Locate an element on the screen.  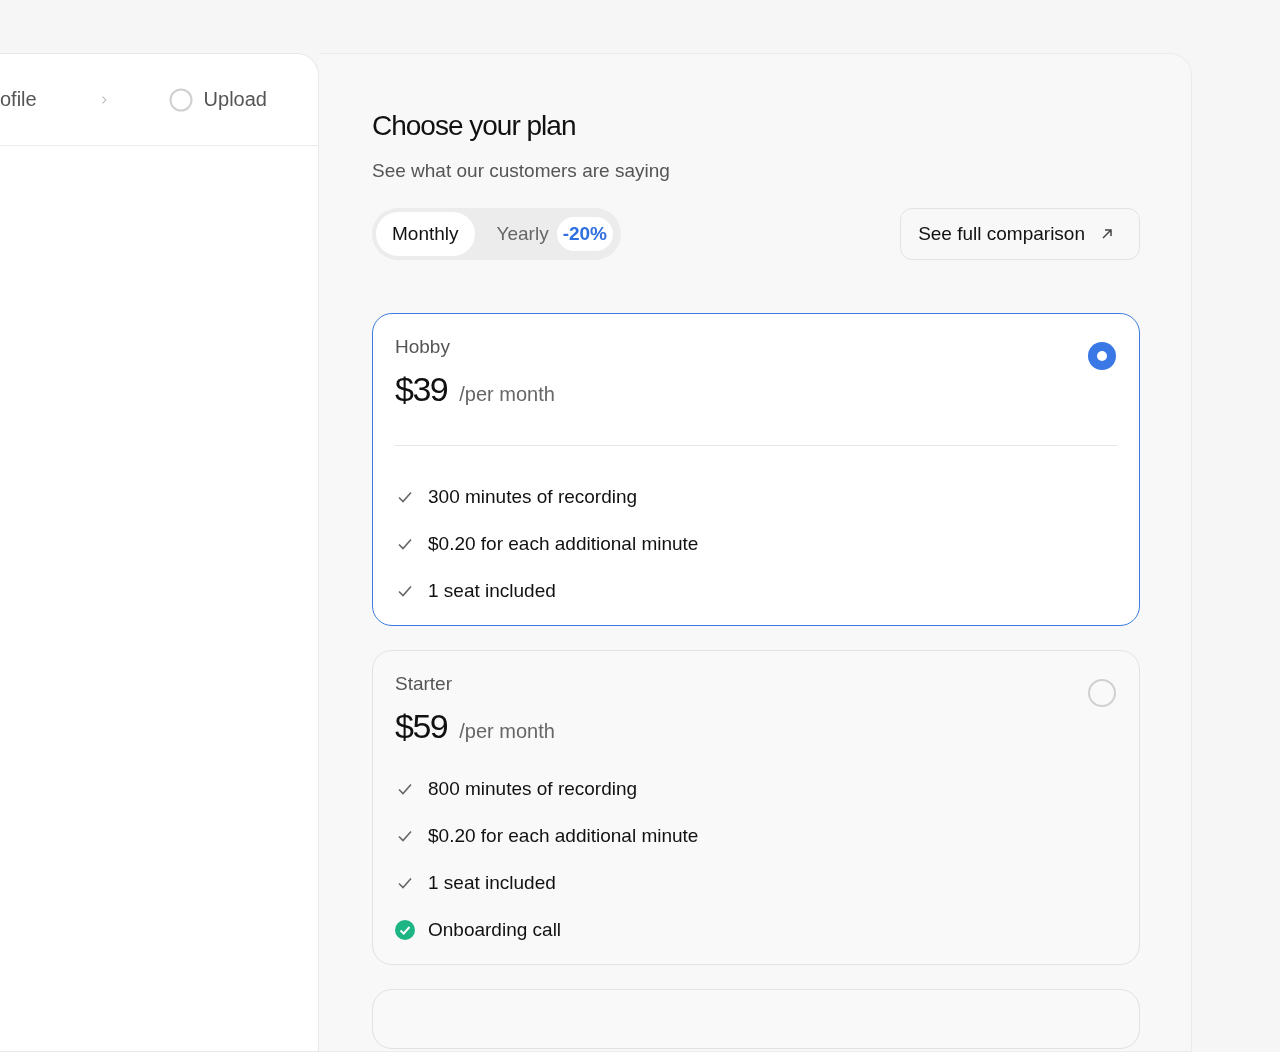
step-item: ofile is located at coordinates (18, 99).